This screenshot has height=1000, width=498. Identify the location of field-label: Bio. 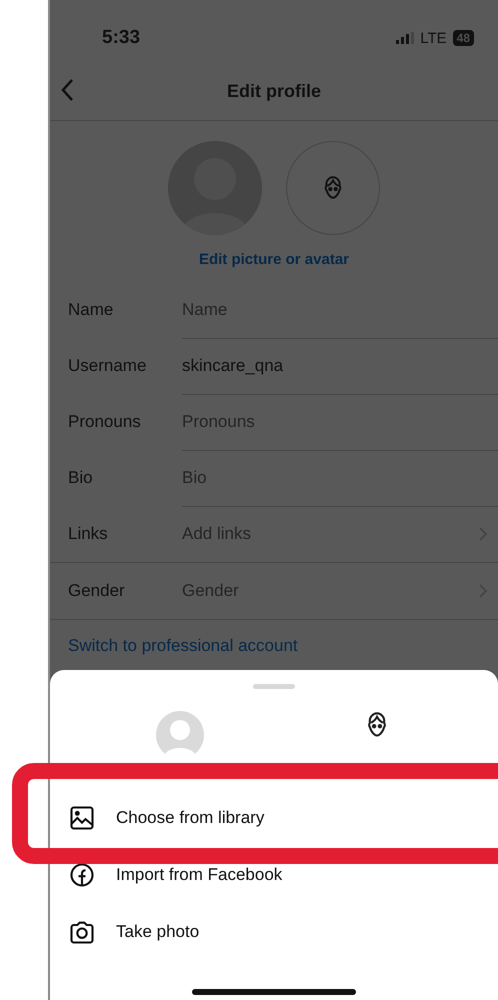
(81, 478).